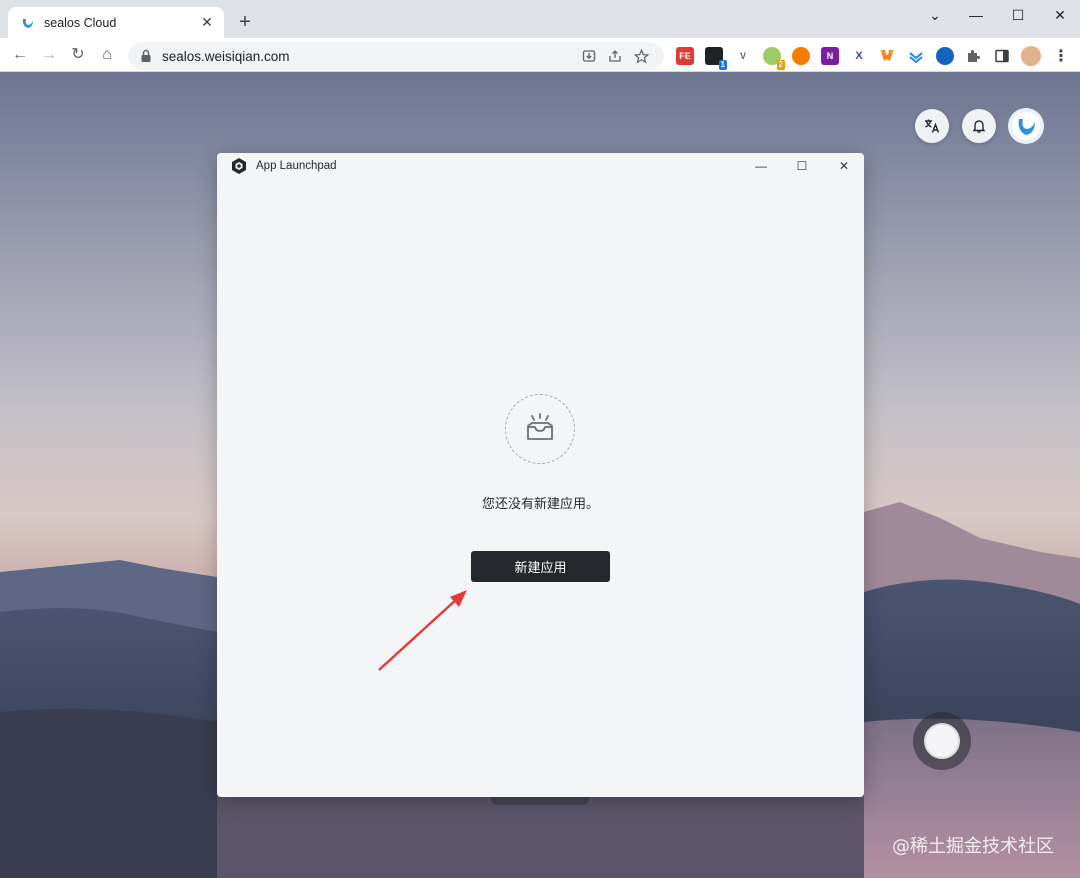 This screenshot has width=1080, height=878. Describe the element at coordinates (887, 56) in the screenshot. I see `metamask-extension-icon` at that location.